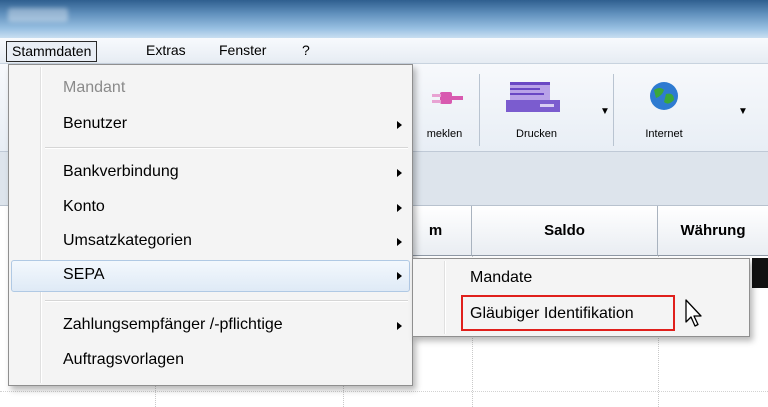 The image size is (768, 407). I want to click on menu-item-label: Konto, so click(84, 206).